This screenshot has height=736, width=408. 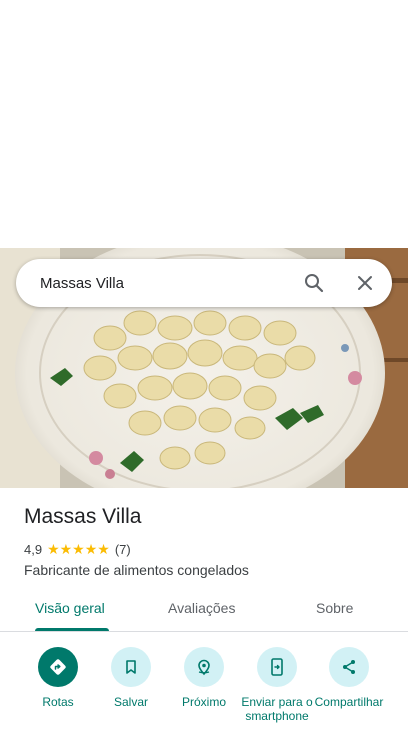 What do you see at coordinates (277, 709) in the screenshot?
I see `send-to-phone-label: Enviar para o smartphone` at bounding box center [277, 709].